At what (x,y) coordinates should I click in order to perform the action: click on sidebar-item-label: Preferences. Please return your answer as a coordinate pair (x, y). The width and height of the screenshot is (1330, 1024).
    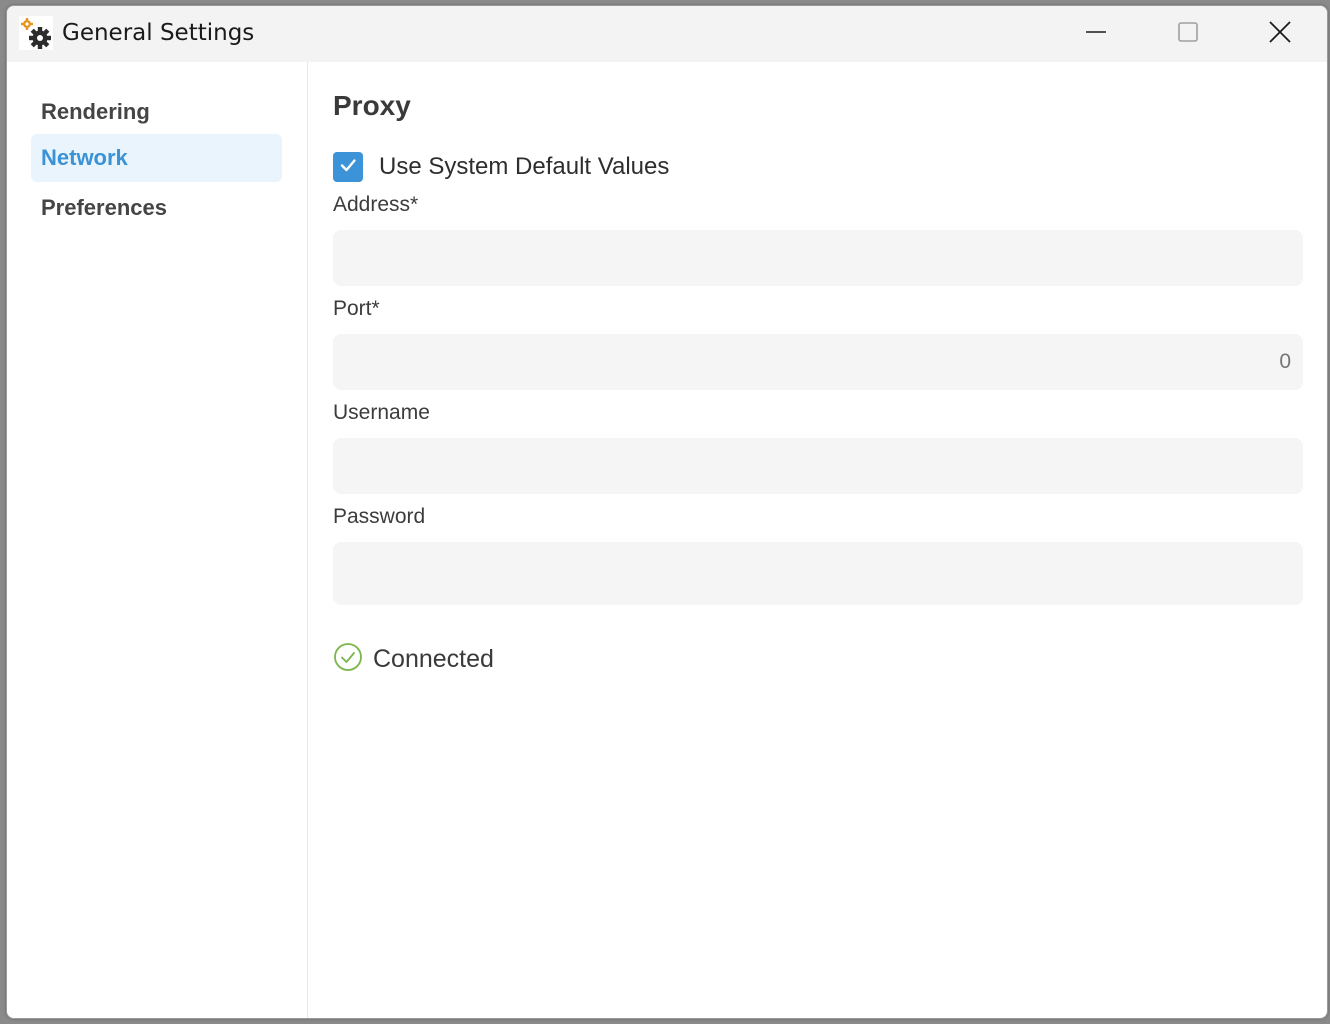
    Looking at the image, I should click on (104, 207).